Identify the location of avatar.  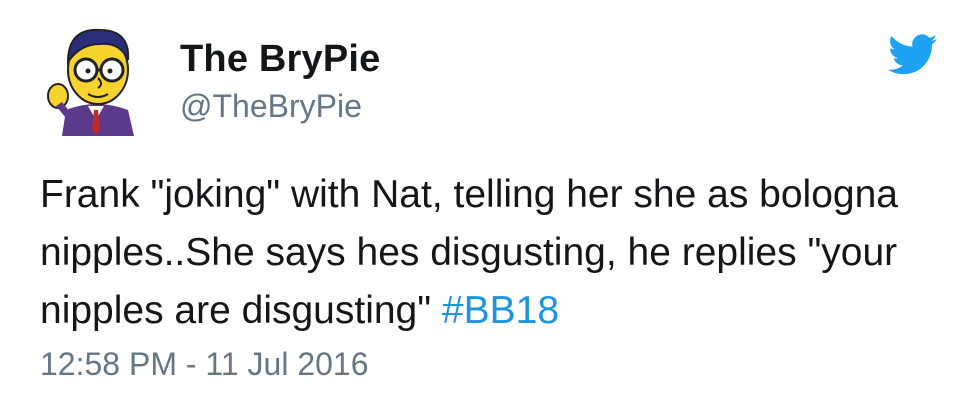
(96, 77).